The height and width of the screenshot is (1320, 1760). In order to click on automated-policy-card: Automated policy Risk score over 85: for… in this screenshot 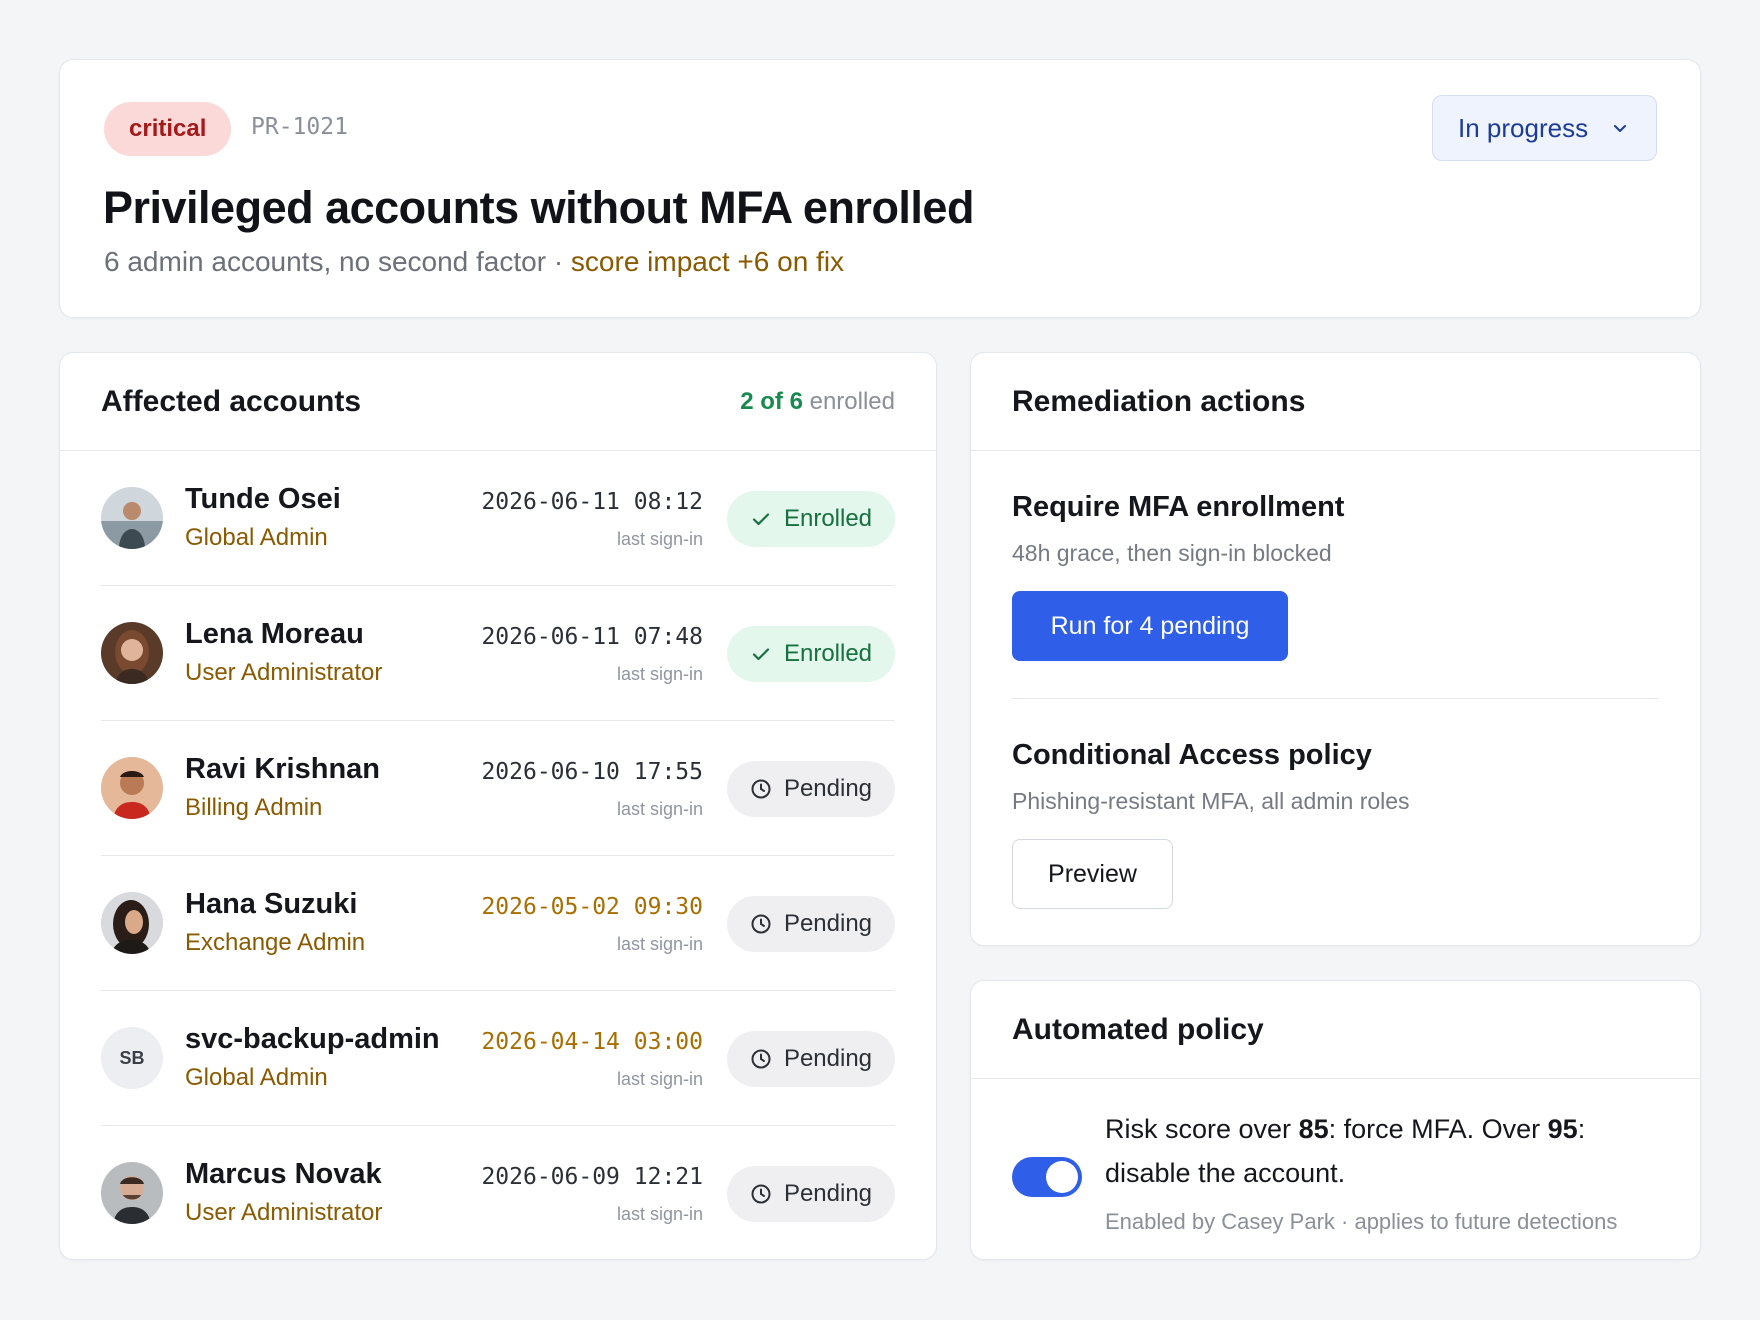, I will do `click(1335, 1120)`.